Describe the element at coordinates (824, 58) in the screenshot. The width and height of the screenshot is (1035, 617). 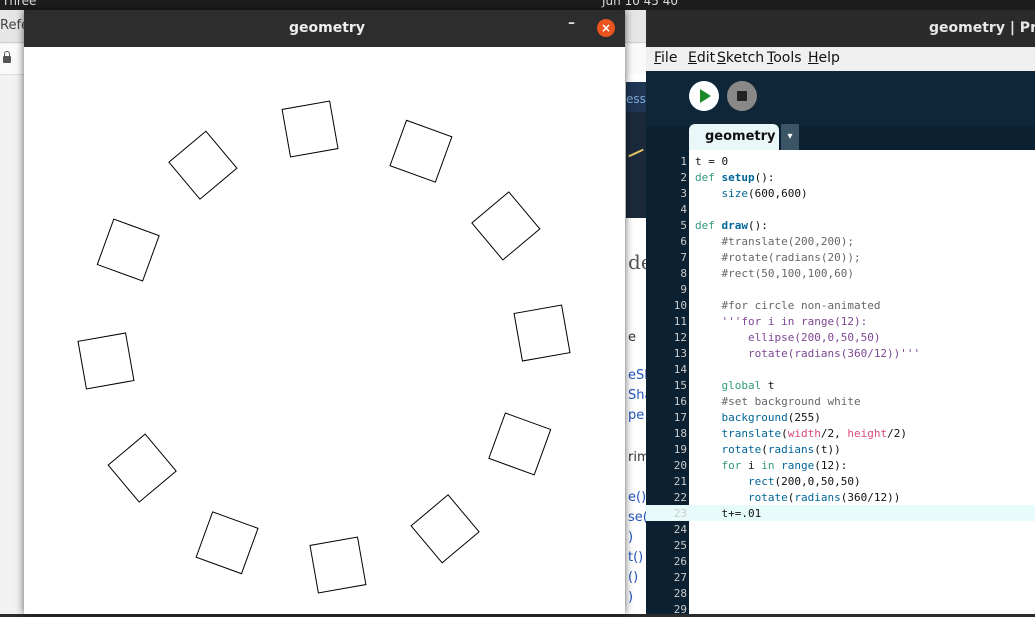
I see `menu-help: Help` at that location.